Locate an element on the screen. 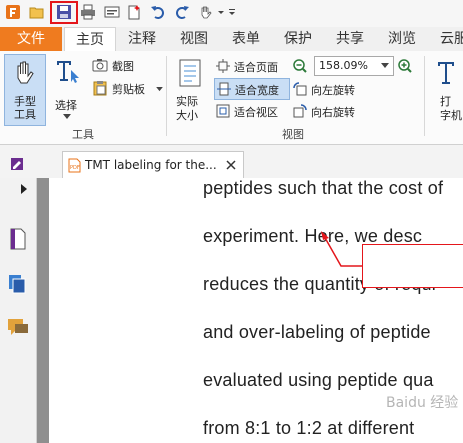  properties-icon is located at coordinates (112, 12).